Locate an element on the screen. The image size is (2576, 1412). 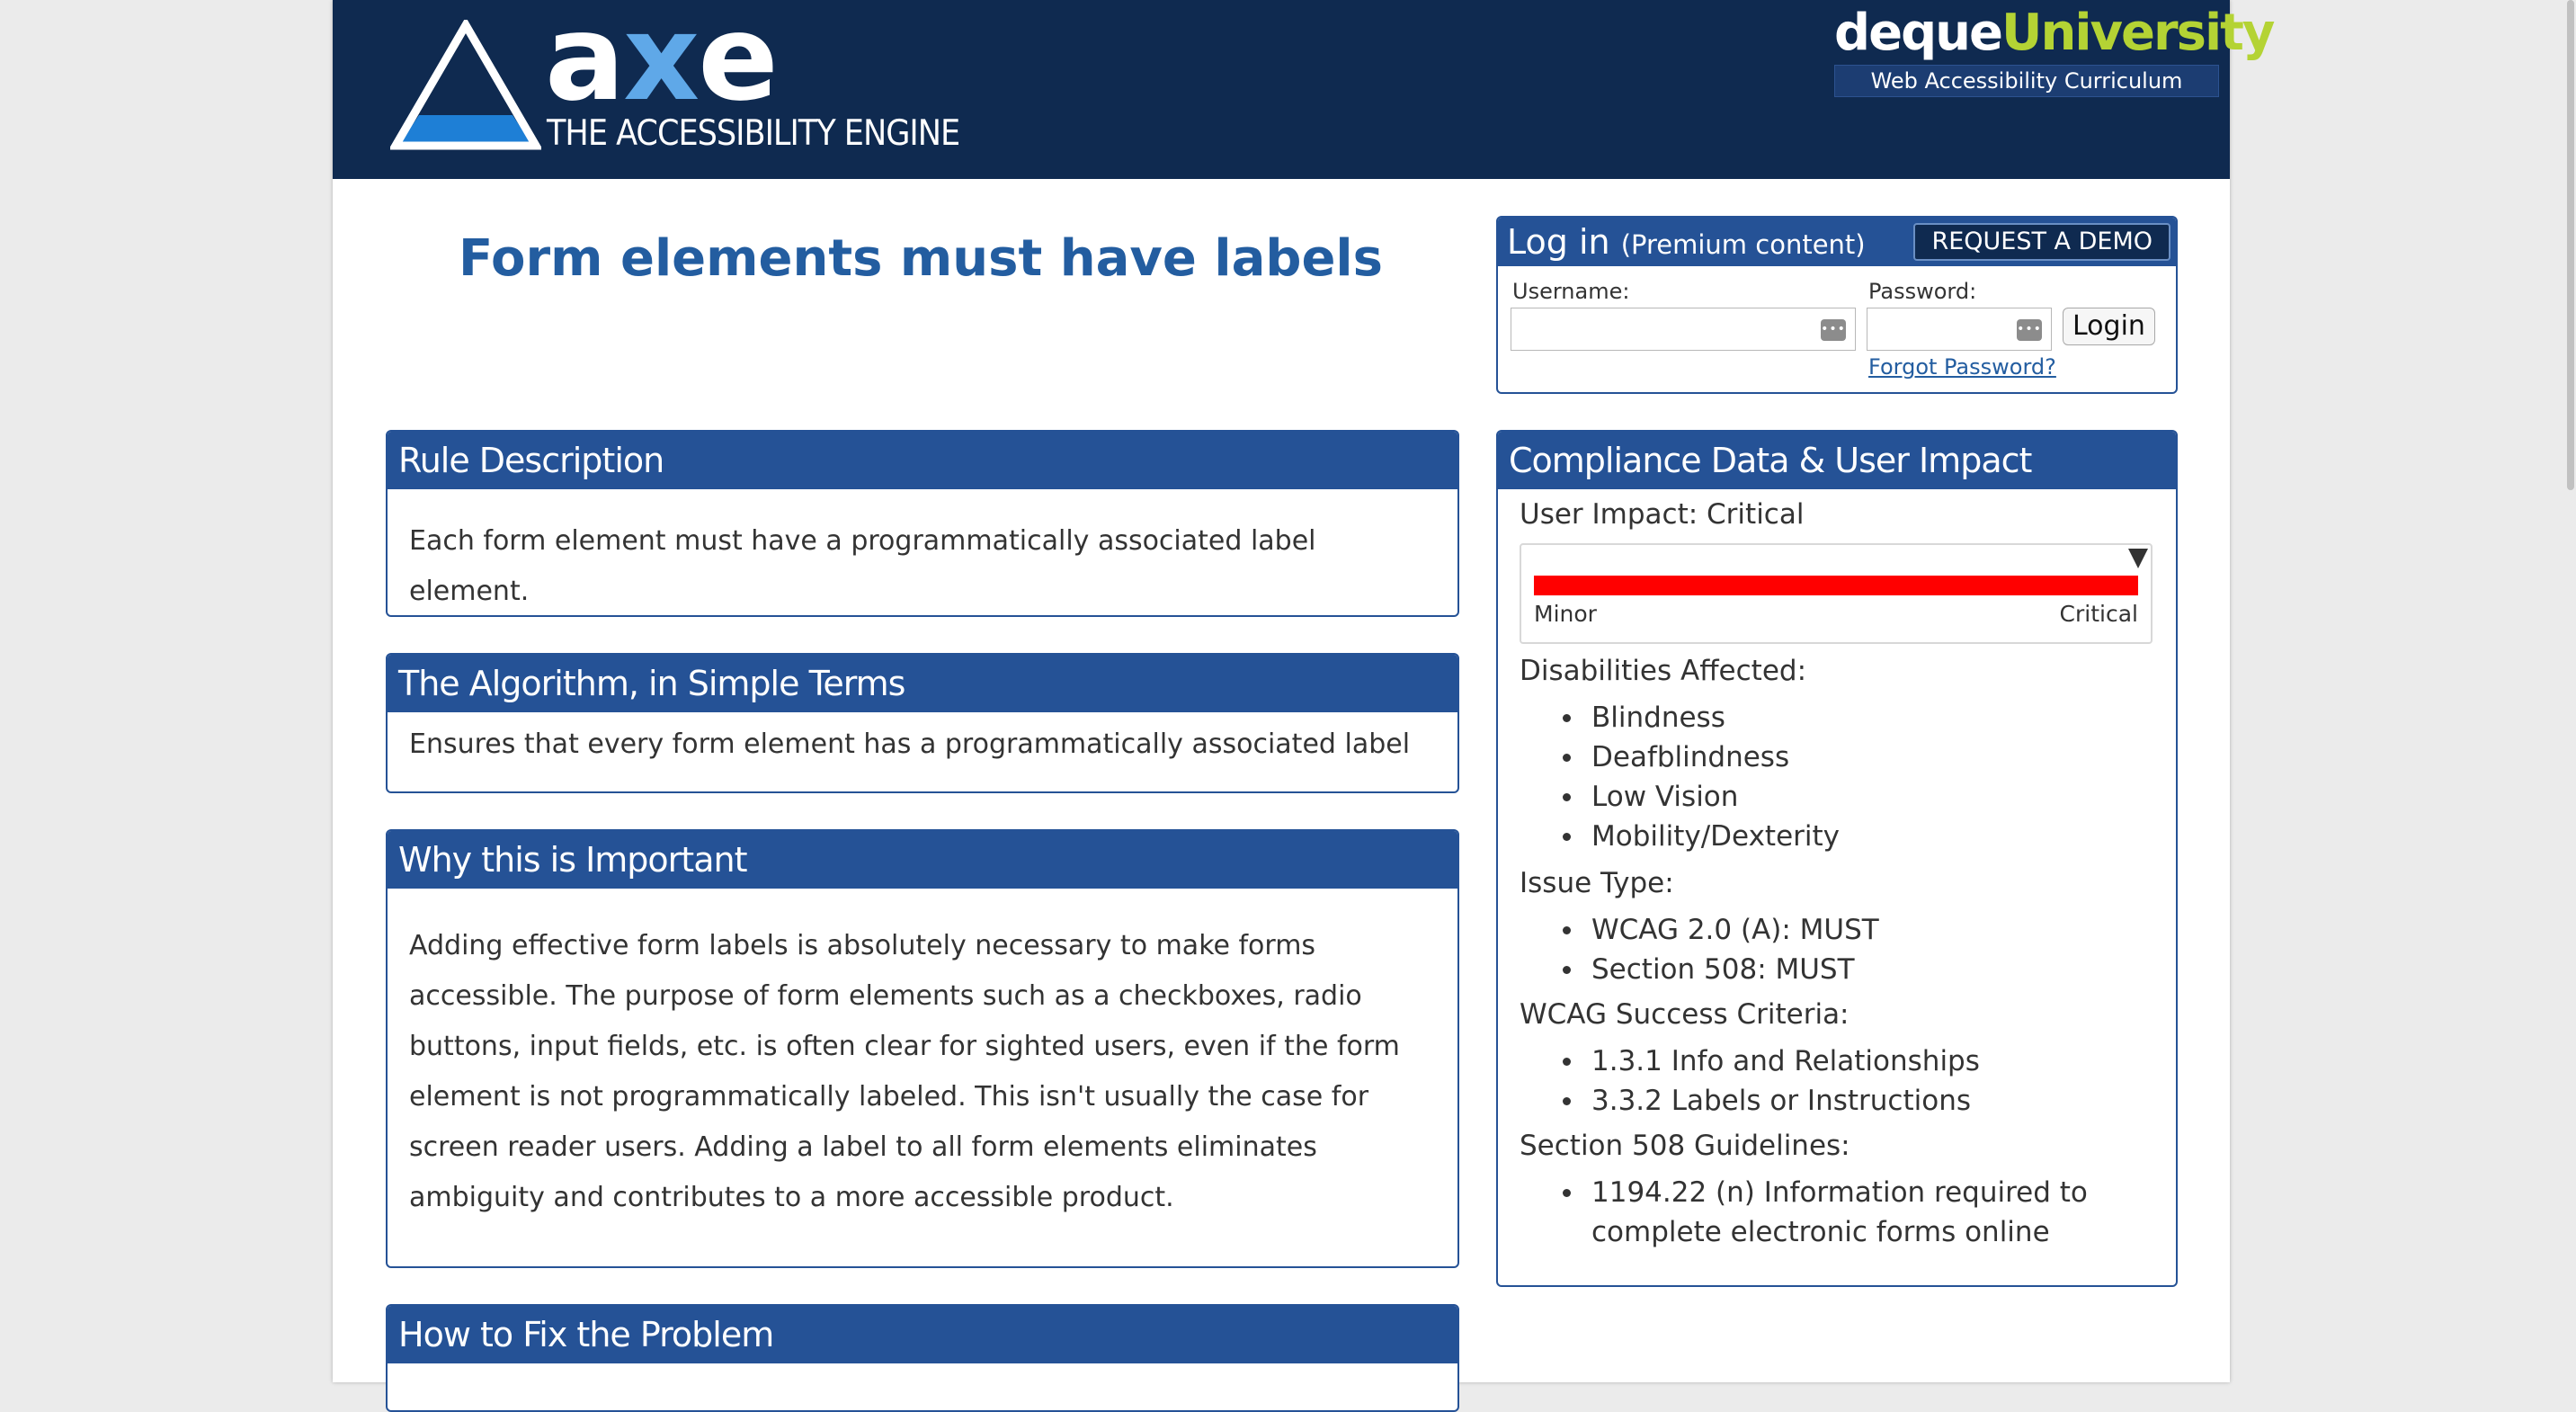
impact-marker-icon is located at coordinates (2138, 558).